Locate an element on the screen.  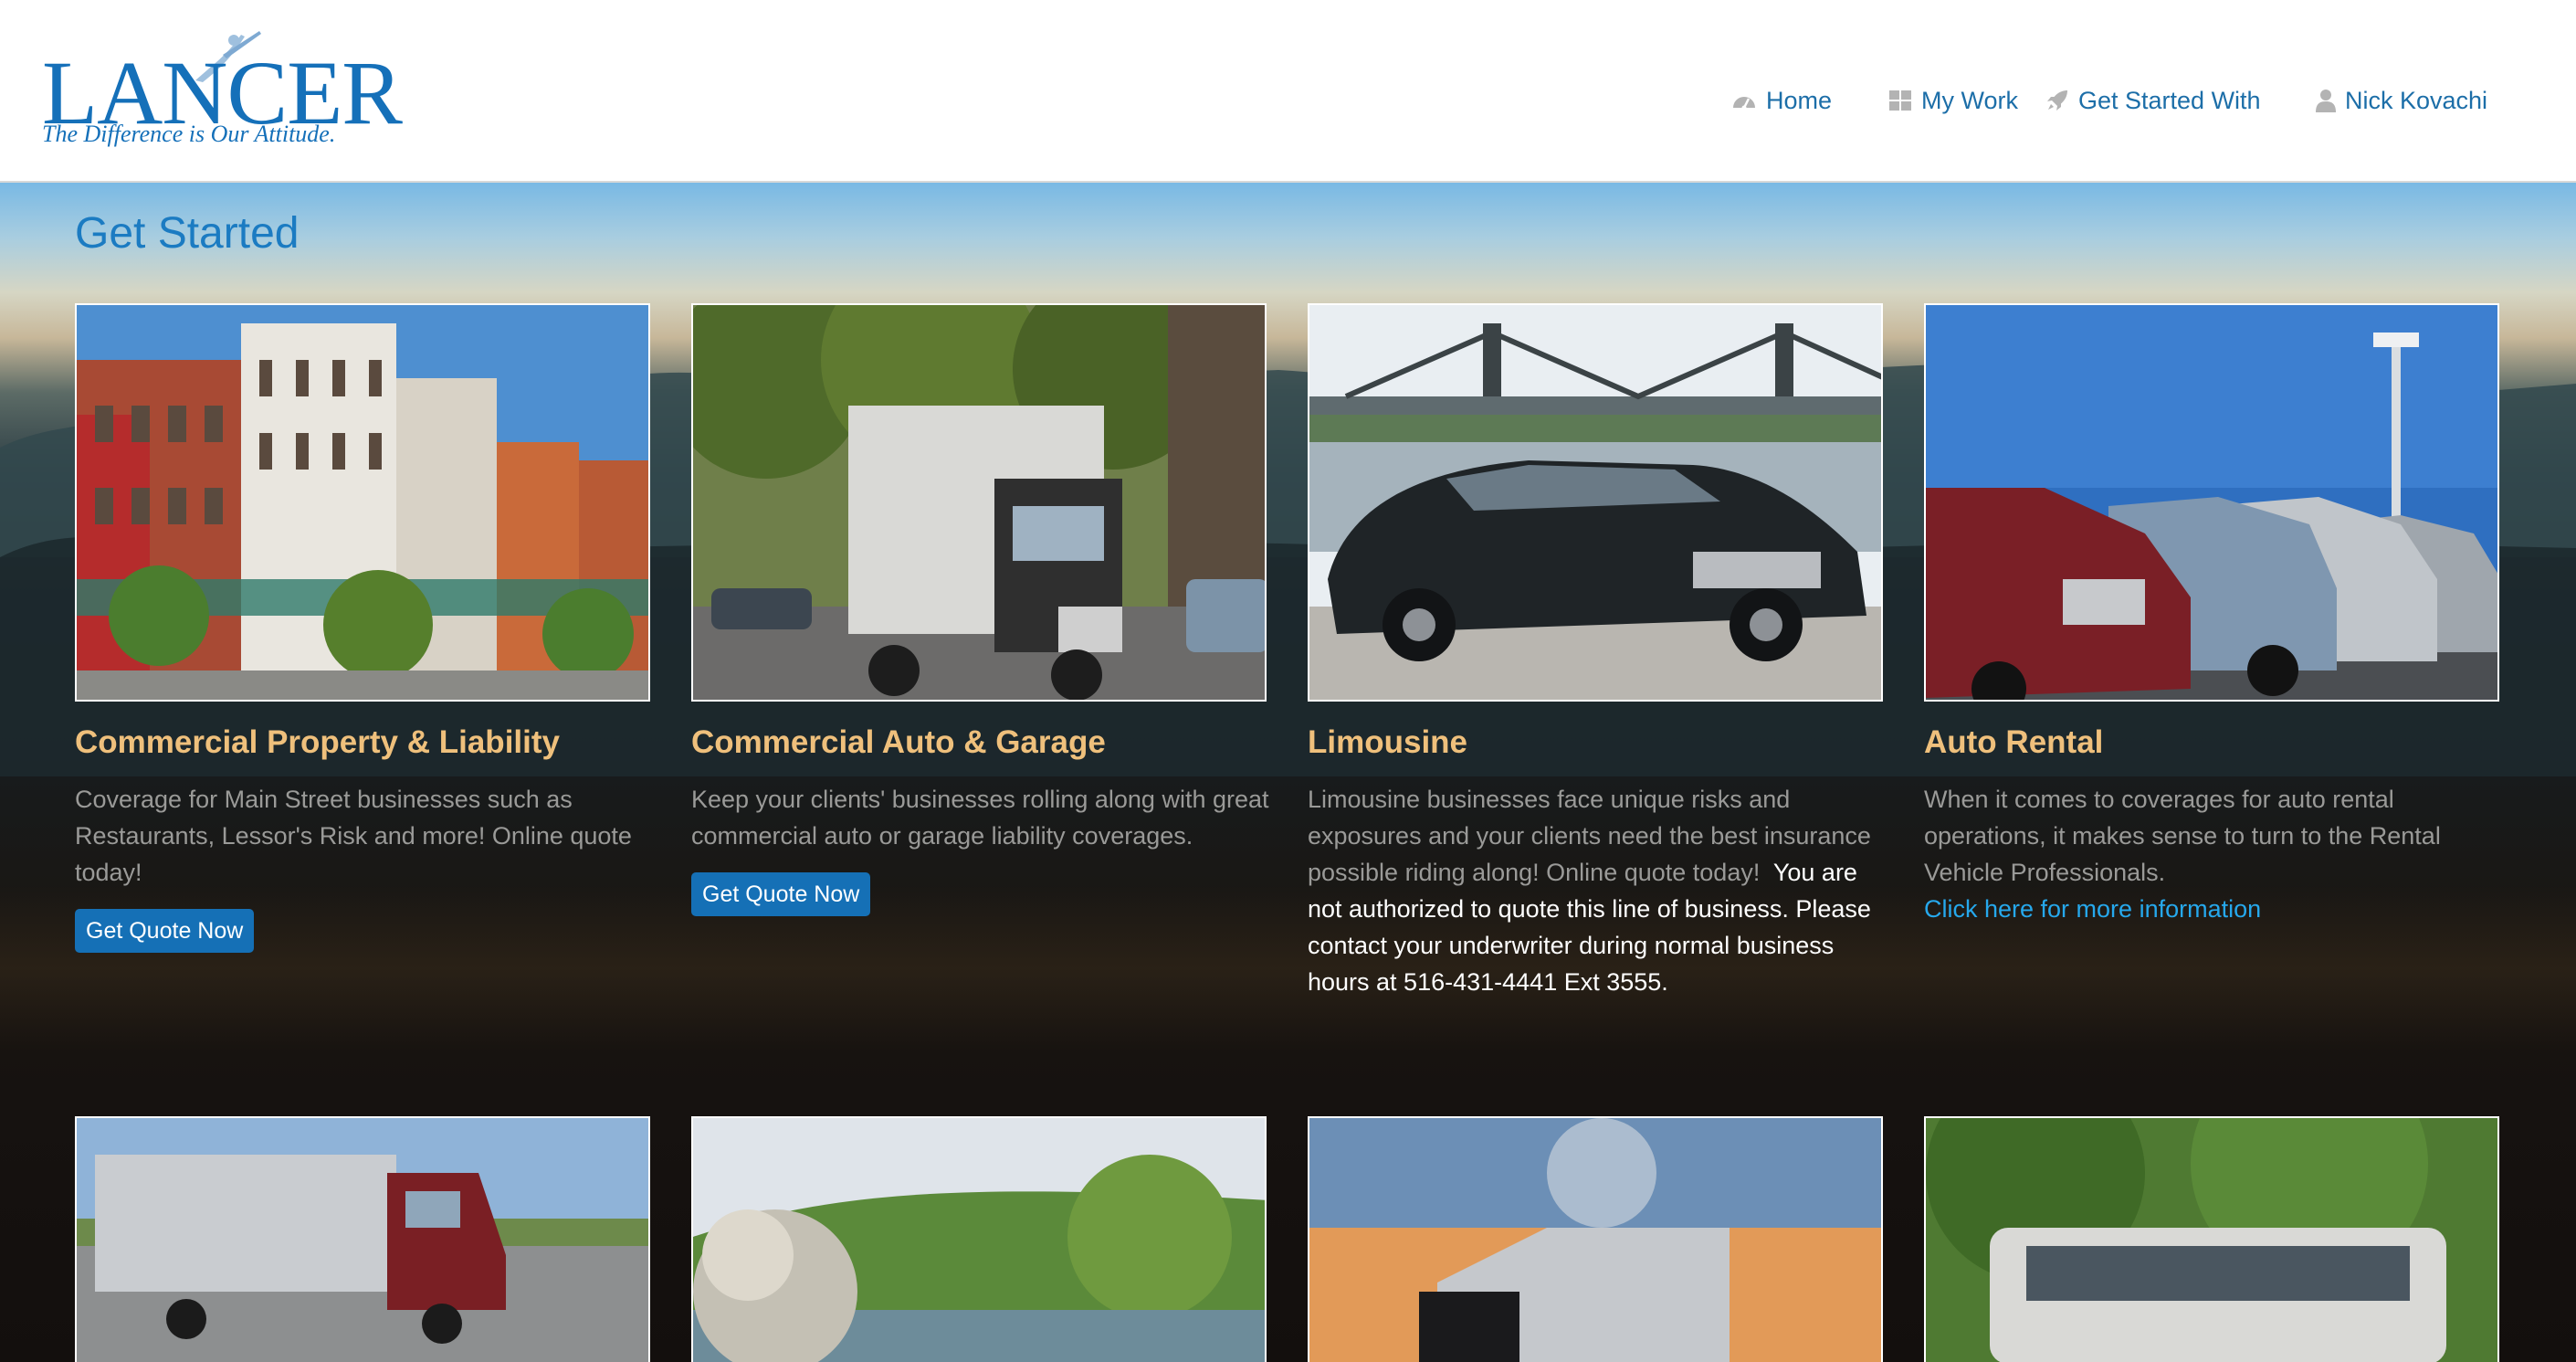
nav-user-name: Nick Kovachi is located at coordinates (2416, 100).